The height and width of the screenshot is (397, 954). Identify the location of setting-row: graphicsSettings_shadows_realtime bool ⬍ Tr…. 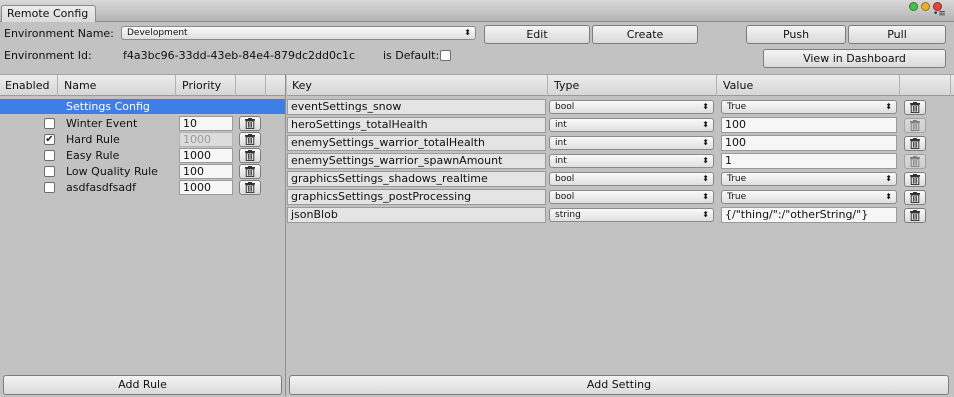
(620, 179).